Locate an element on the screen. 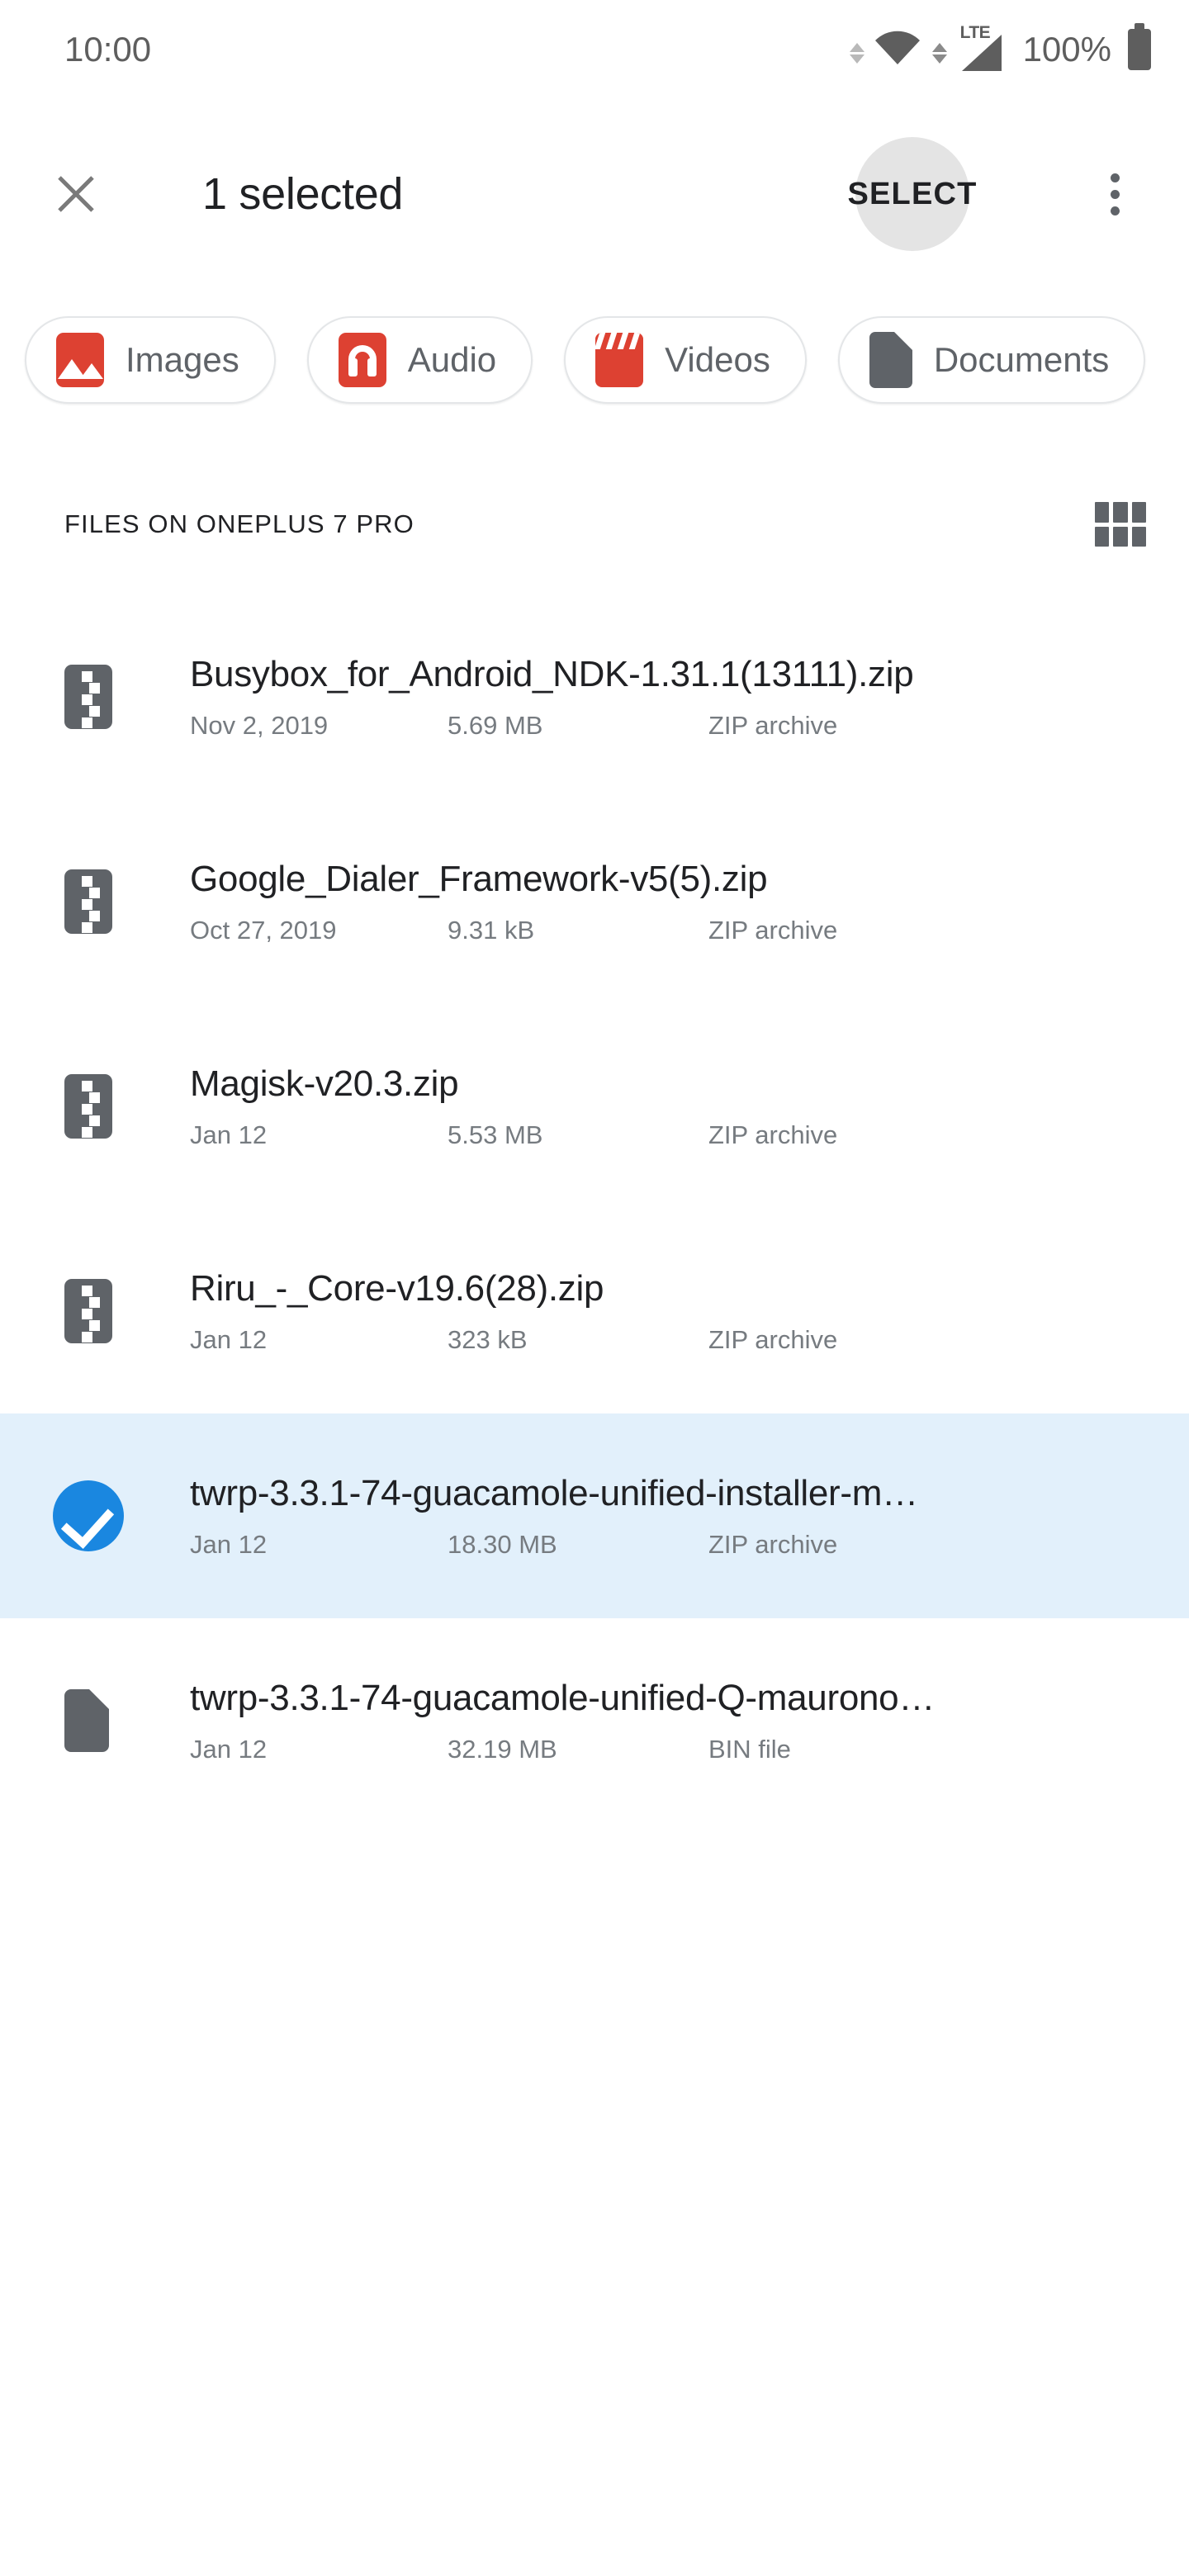 This screenshot has height=2576, width=1189. file-size: 5.53 MB is located at coordinates (495, 1134).